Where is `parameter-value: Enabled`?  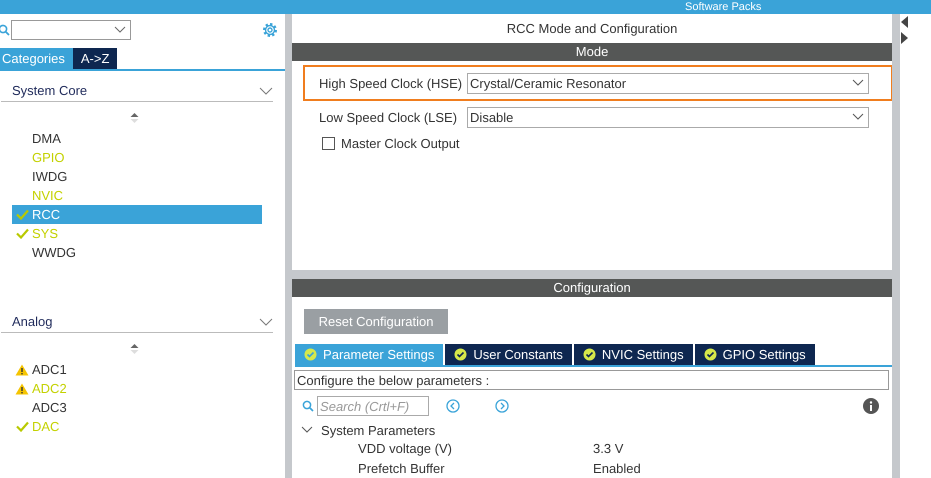 parameter-value: Enabled is located at coordinates (617, 468).